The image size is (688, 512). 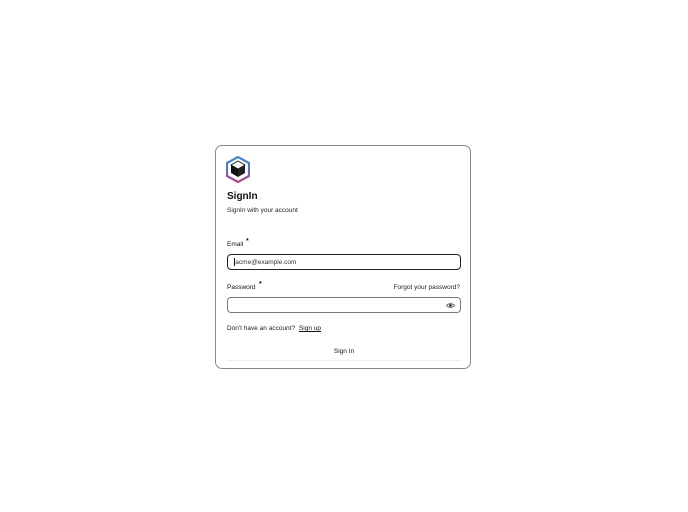 I want to click on signup-prompt: Don't have an account? Sign up, so click(x=274, y=328).